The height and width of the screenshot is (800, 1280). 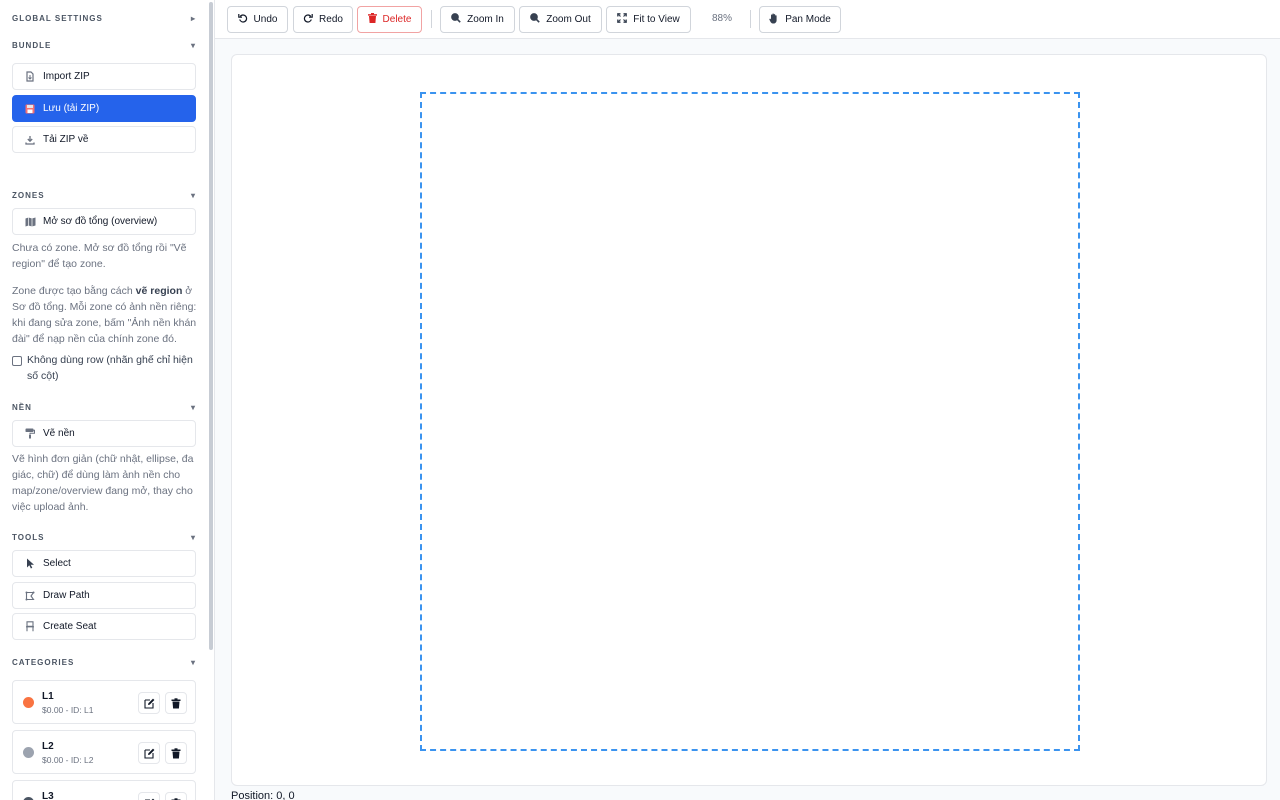 I want to click on open-overview-button: Mở sơ đồ tổng (overview), so click(x=104, y=221).